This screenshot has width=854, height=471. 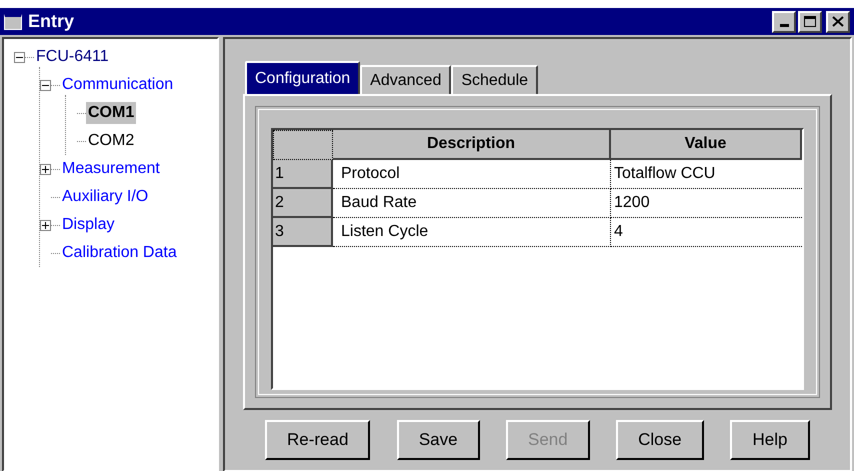 I want to click on window-icon, so click(x=13, y=22).